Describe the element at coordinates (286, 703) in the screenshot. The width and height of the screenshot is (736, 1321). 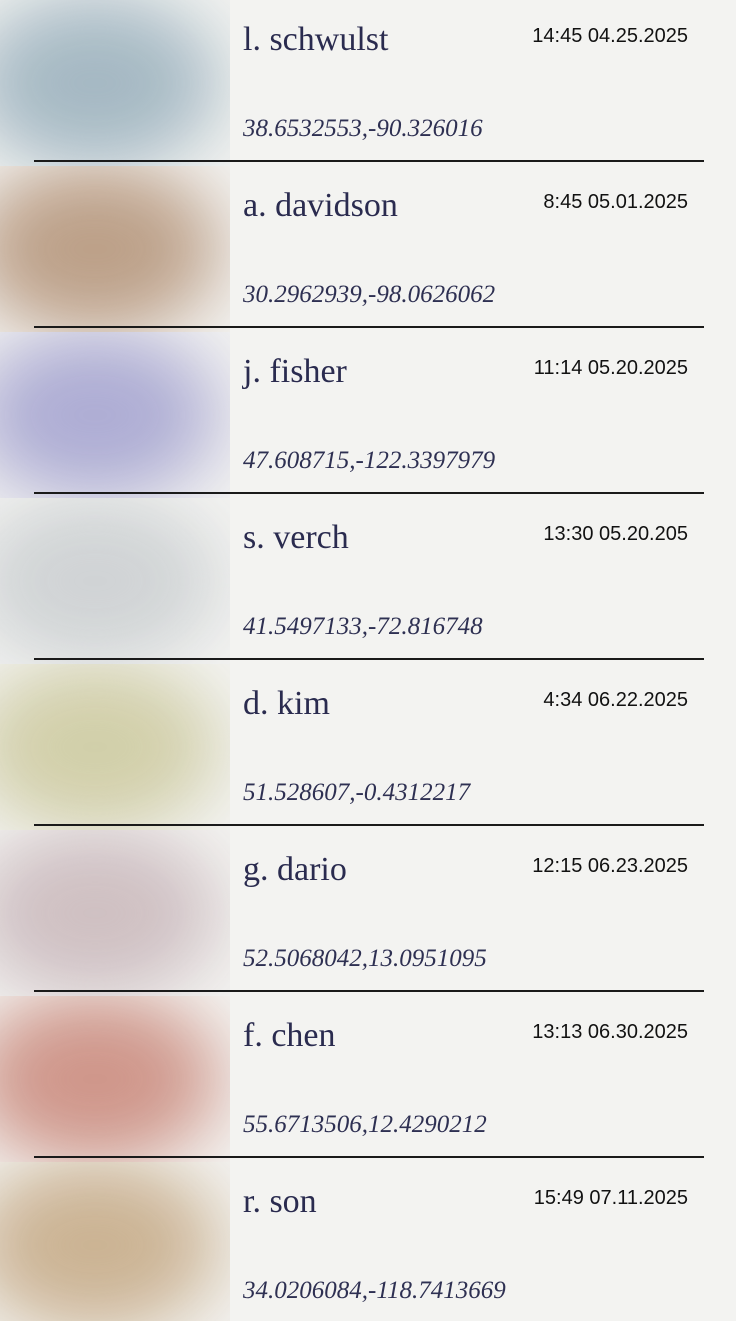
I see `entry-name: d. kim` at that location.